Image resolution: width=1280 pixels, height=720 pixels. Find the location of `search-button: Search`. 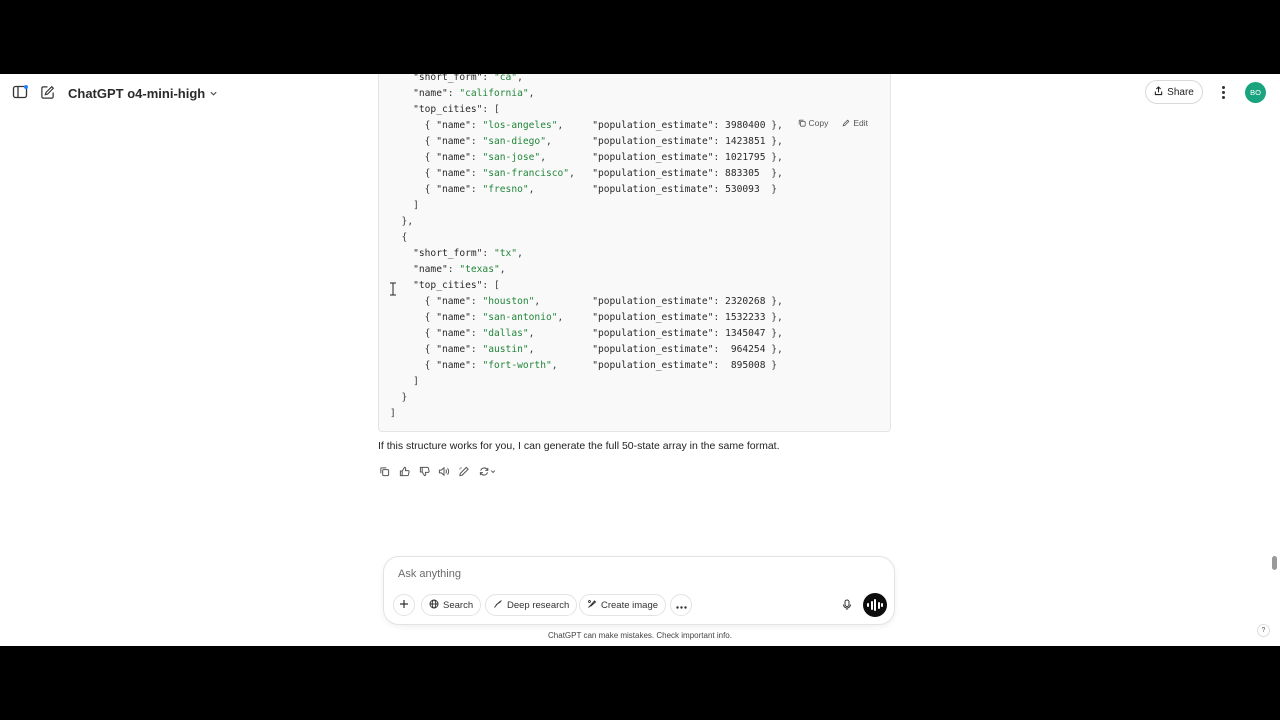

search-button: Search is located at coordinates (451, 605).